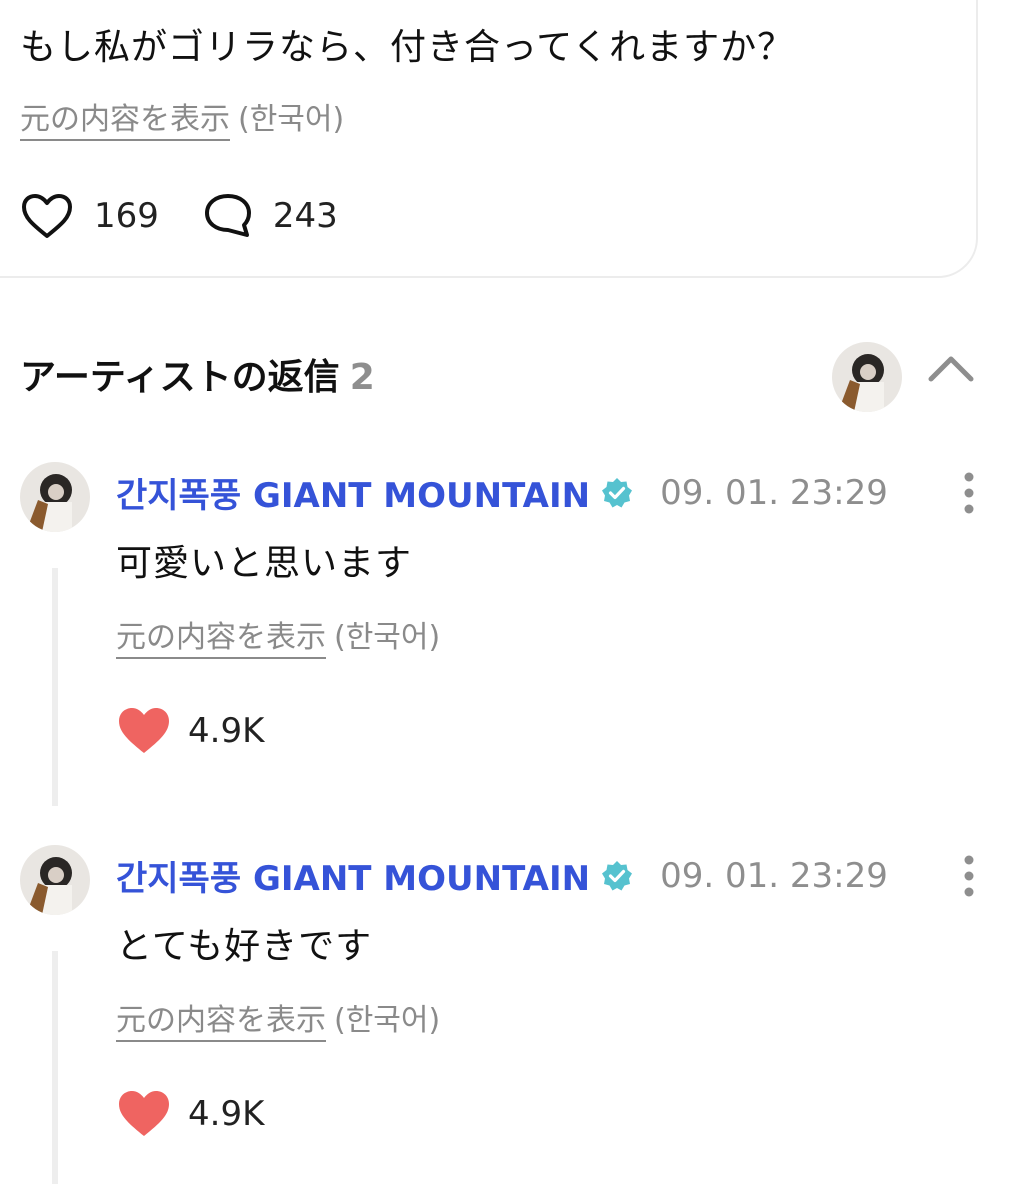 This screenshot has width=1030, height=1184. Describe the element at coordinates (407, 47) in the screenshot. I see `post-text: もし私がゴリラなら、付き合ってくれますか？` at that location.